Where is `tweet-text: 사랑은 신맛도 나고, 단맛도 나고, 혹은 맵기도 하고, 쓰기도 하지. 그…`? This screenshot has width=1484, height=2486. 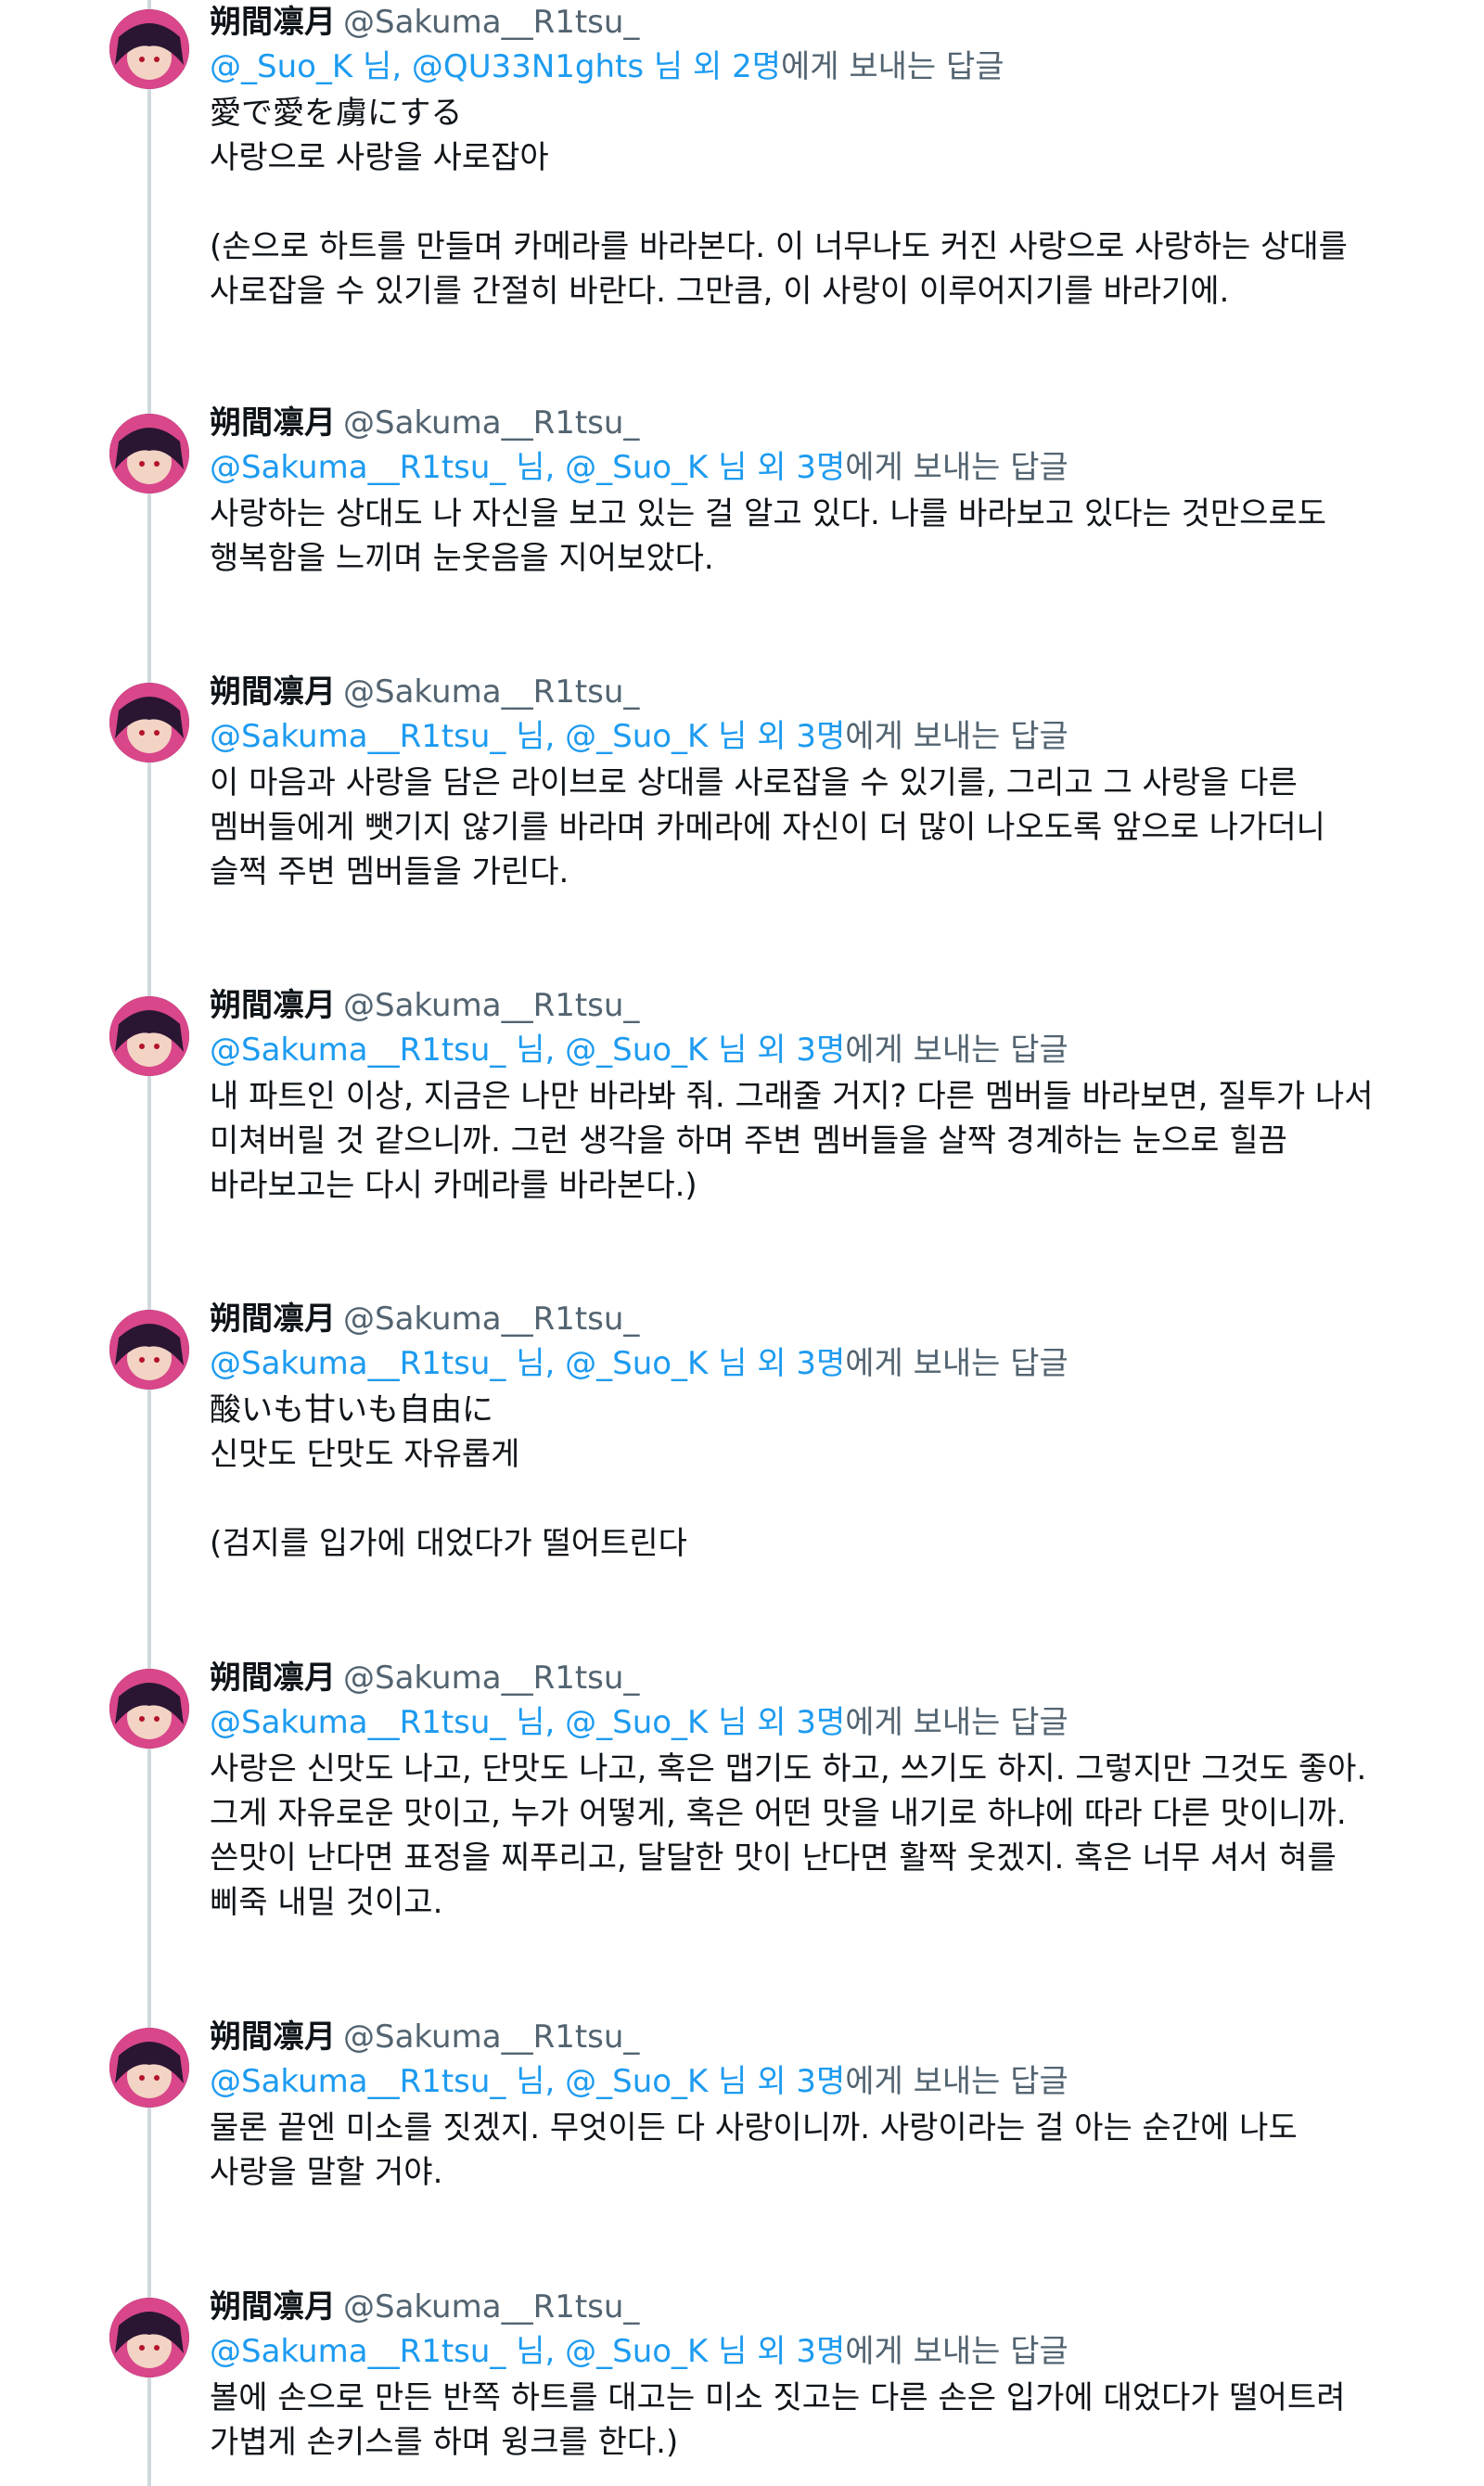 tweet-text: 사랑은 신맛도 나고, 단맛도 나고, 혹은 맵기도 하고, 쓰기도 하지. 그… is located at coordinates (788, 1835).